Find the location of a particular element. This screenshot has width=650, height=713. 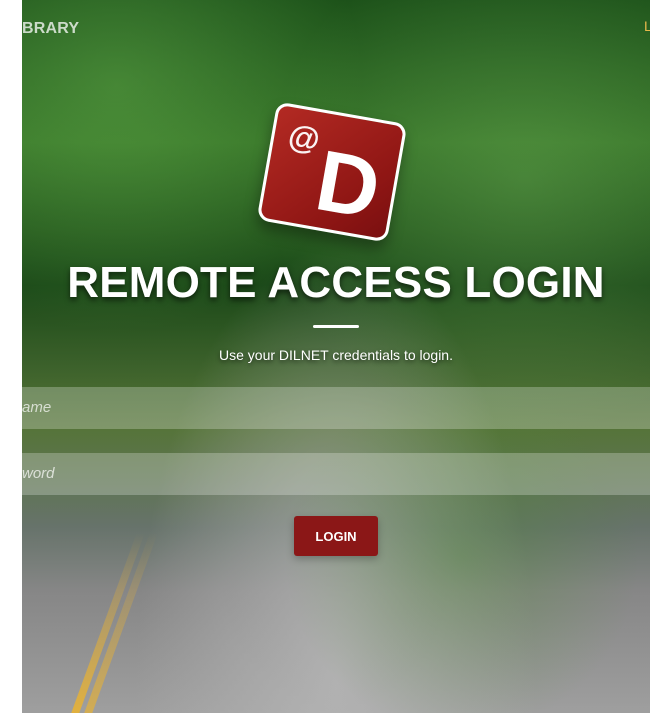

page-title: REMOTE ACCESS LOGIN is located at coordinates (336, 282).